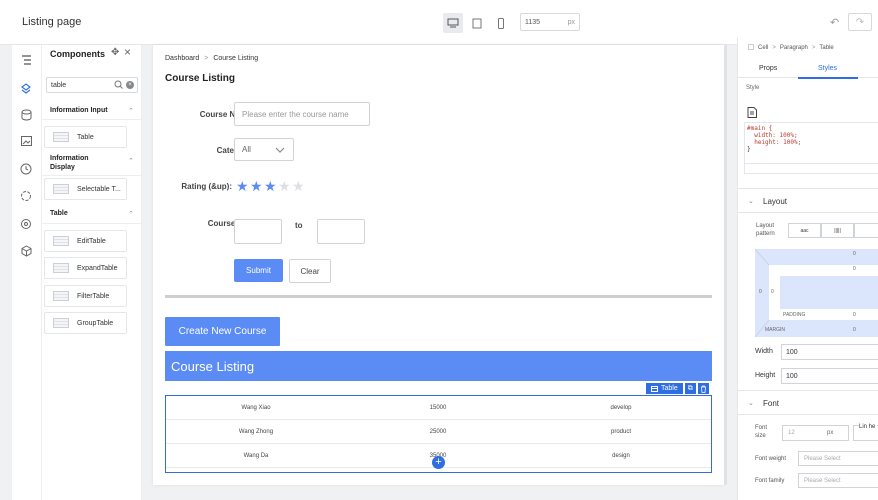 The image size is (878, 500). Describe the element at coordinates (690, 388) in the screenshot. I see `copy-icon: ⧉` at that location.